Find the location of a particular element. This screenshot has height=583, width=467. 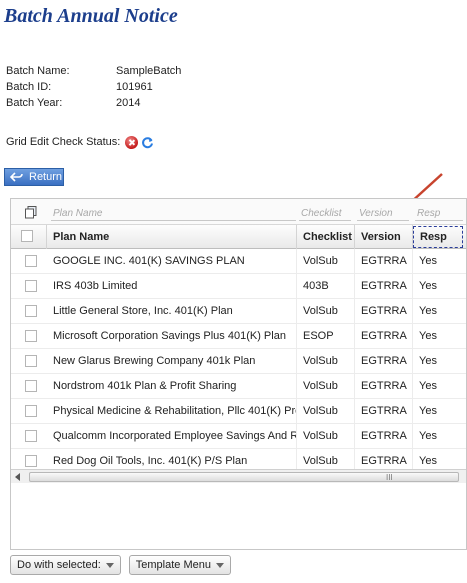

batch-year-row: Batch Year: 2014 is located at coordinates (136, 103).